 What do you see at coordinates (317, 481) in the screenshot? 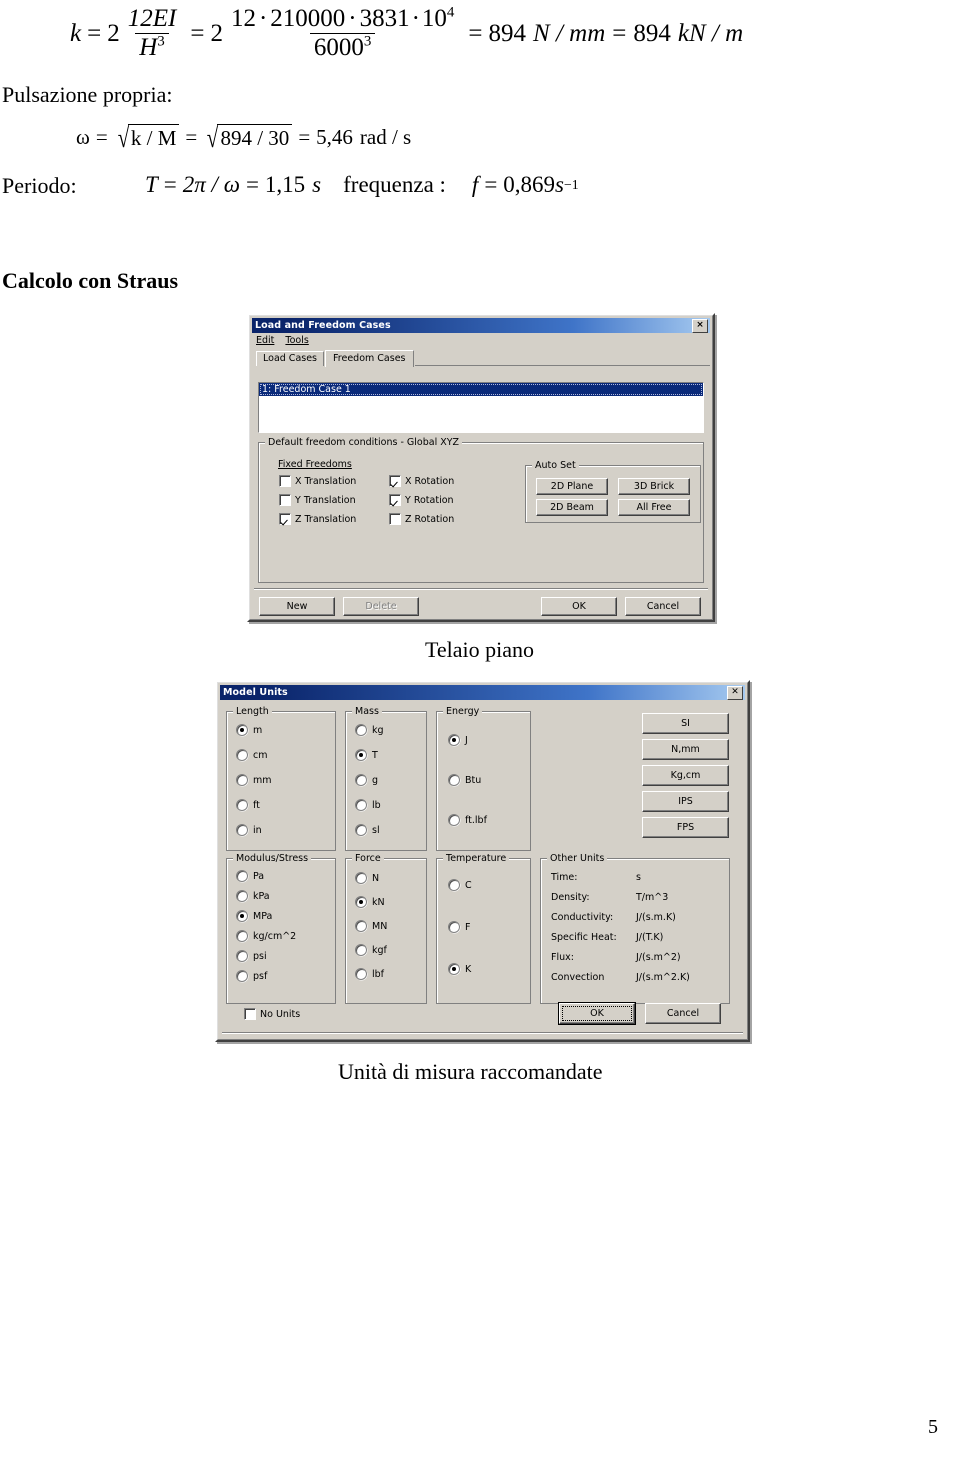
I see `checkbox-x-translation: X Translation` at bounding box center [317, 481].